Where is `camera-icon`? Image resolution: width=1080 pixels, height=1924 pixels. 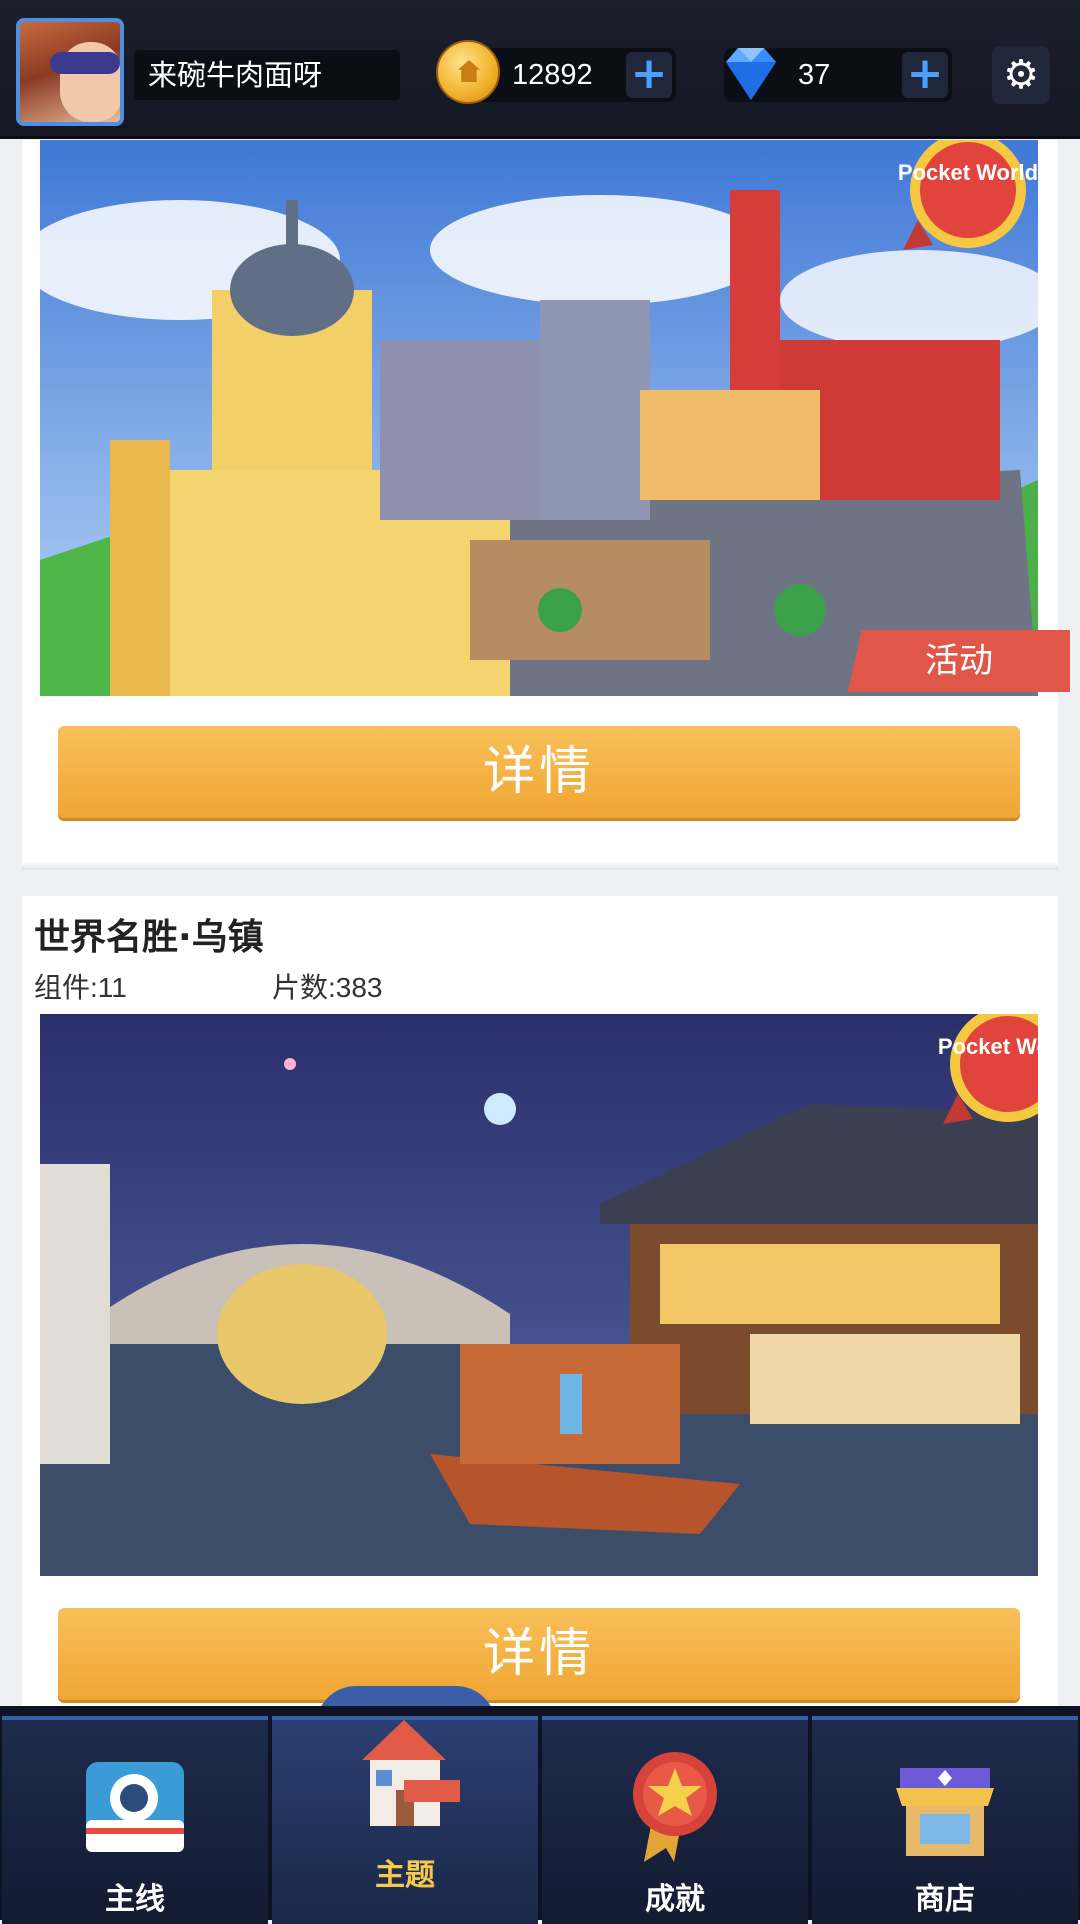 camera-icon is located at coordinates (135, 1807).